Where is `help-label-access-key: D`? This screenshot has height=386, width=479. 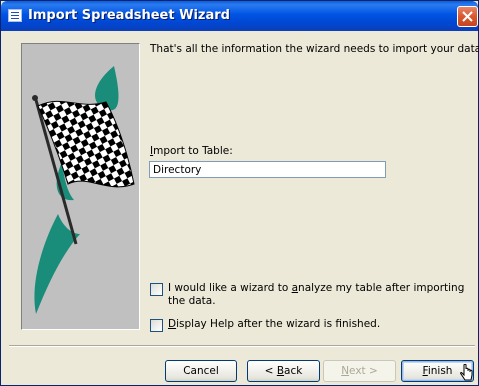
help-label-access-key: D is located at coordinates (172, 324).